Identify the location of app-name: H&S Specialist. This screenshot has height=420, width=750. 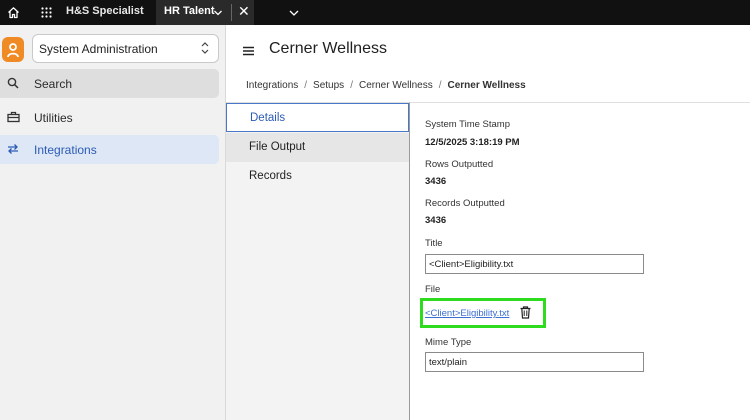
(105, 11).